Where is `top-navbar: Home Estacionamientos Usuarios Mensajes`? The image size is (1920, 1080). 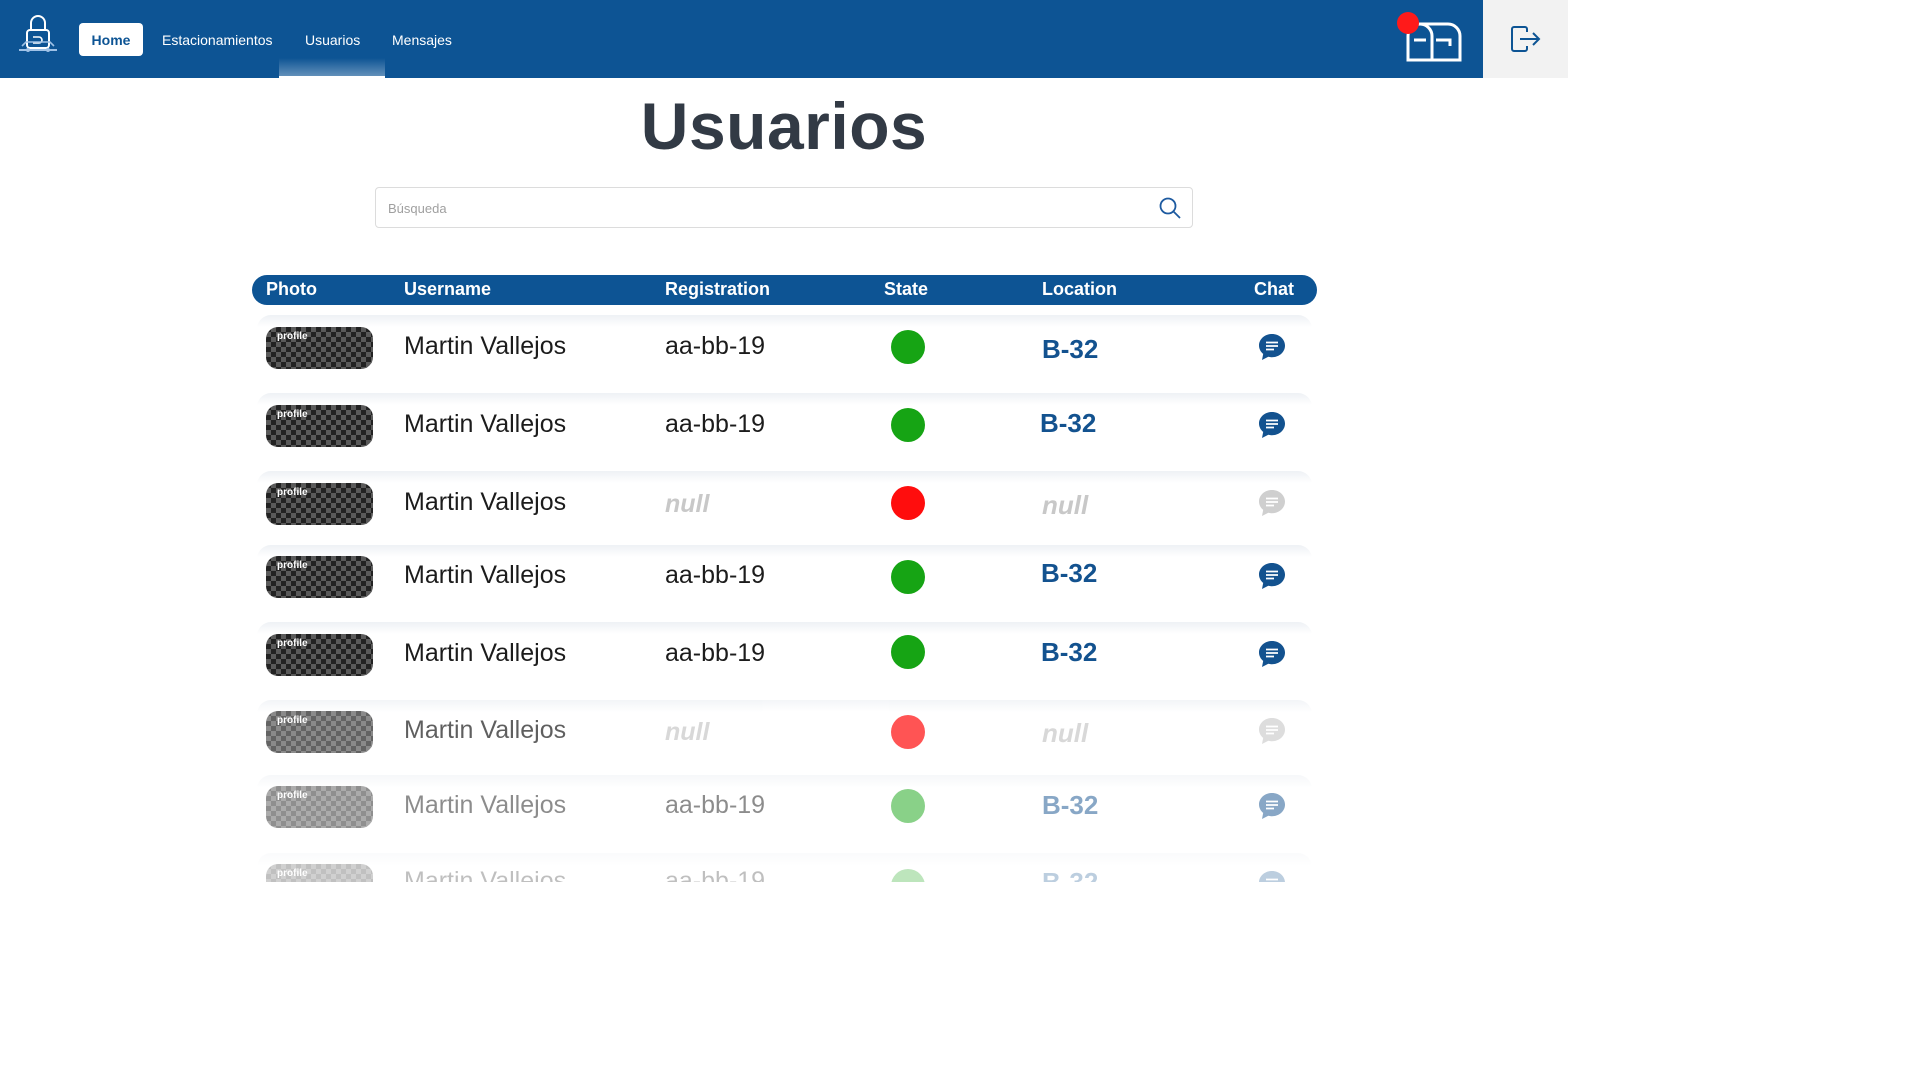 top-navbar: Home Estacionamientos Usuarios Mensajes is located at coordinates (784, 39).